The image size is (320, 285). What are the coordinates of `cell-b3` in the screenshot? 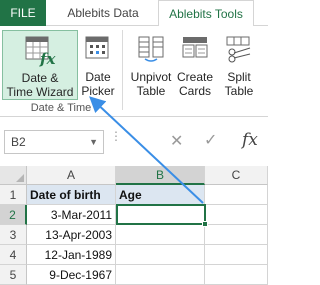 It's located at (160, 235).